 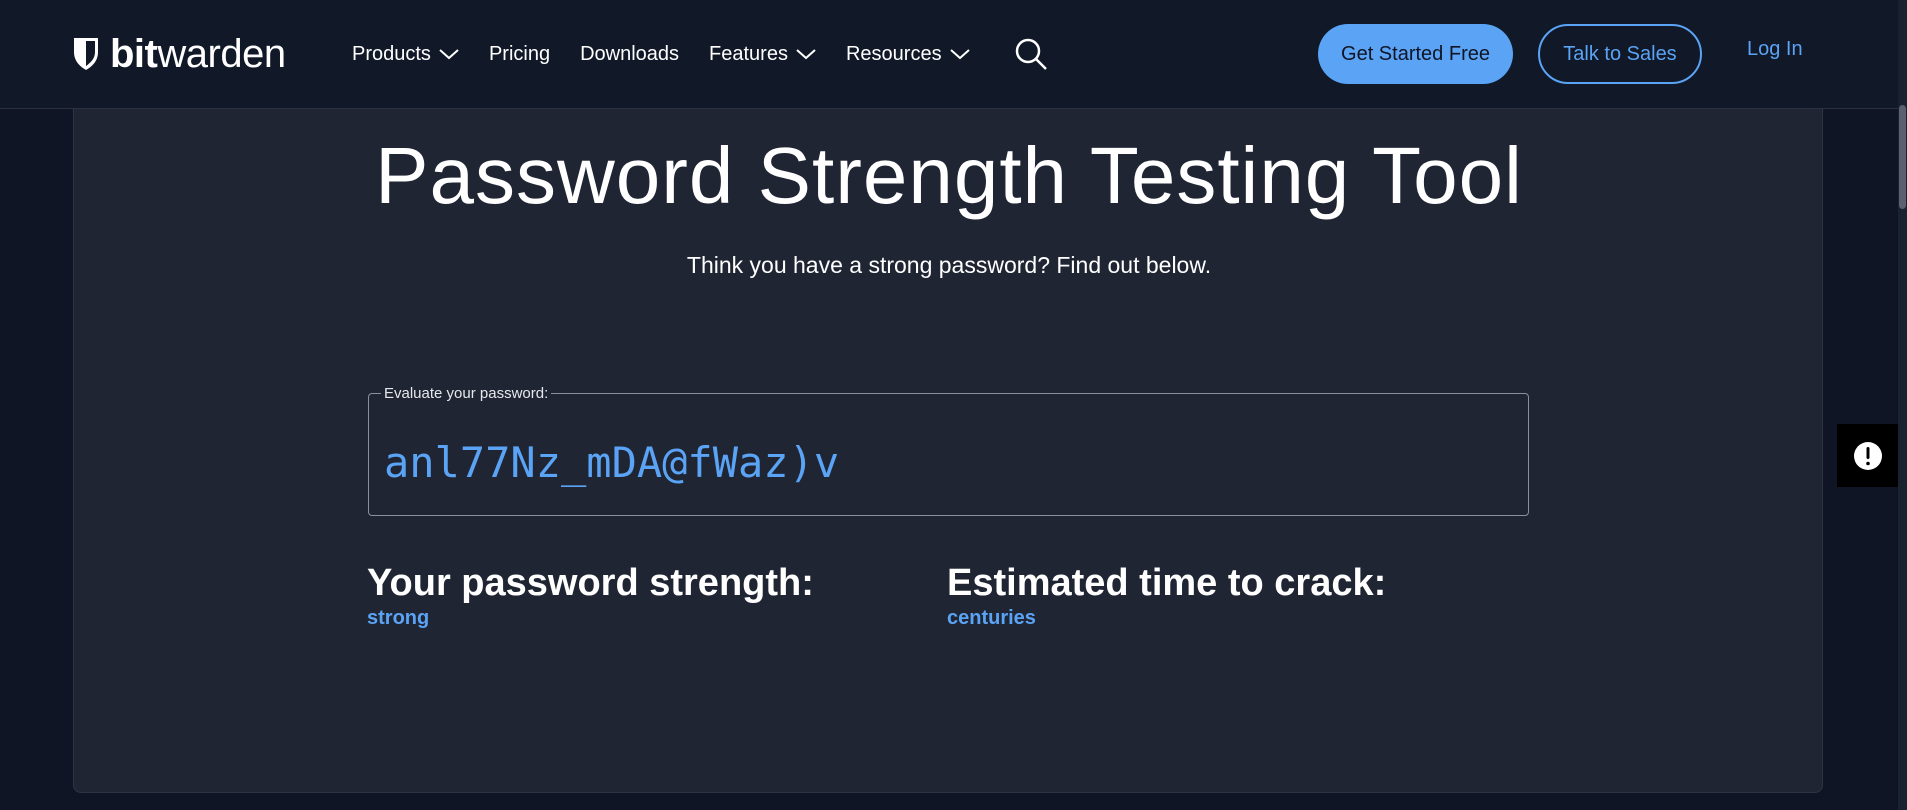 I want to click on crack-time-heading: Estimated time to crack:, so click(x=1167, y=583).